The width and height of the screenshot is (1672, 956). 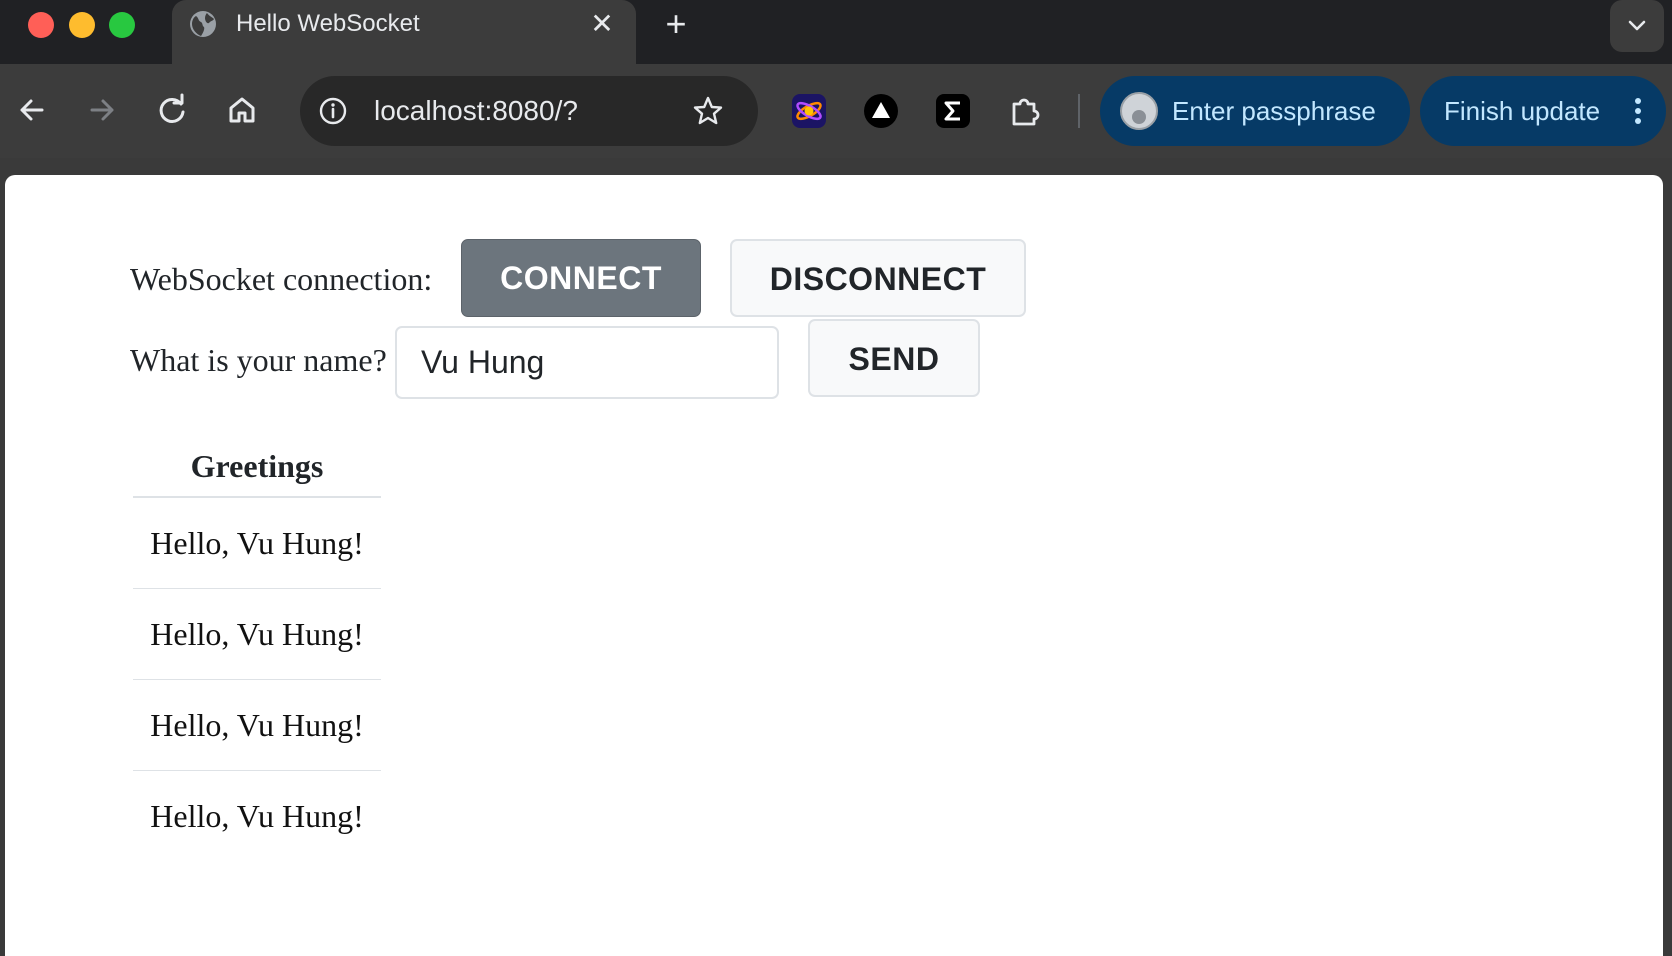 What do you see at coordinates (587, 362) in the screenshot?
I see `name-input` at bounding box center [587, 362].